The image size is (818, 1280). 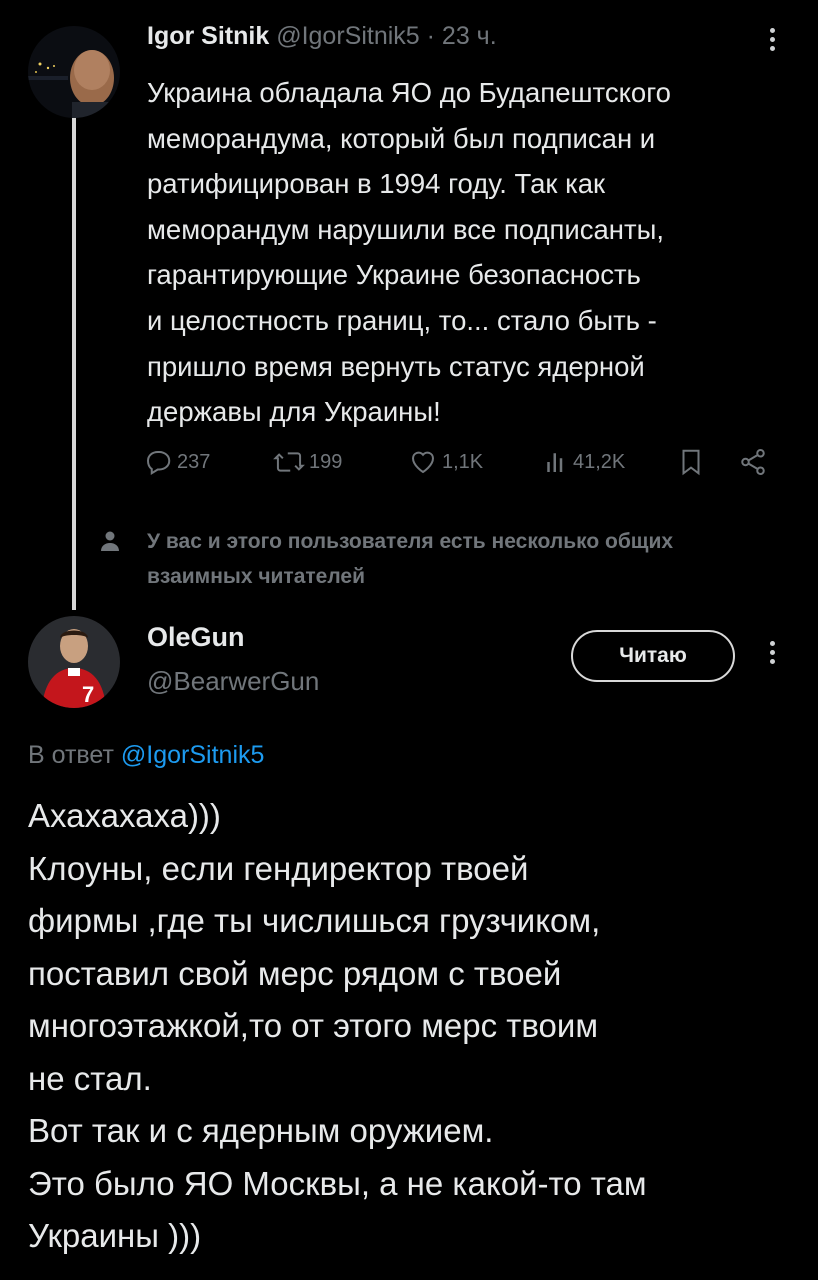 What do you see at coordinates (193, 755) in the screenshot?
I see `reply-to-mention-link: @IgorSitnik5` at bounding box center [193, 755].